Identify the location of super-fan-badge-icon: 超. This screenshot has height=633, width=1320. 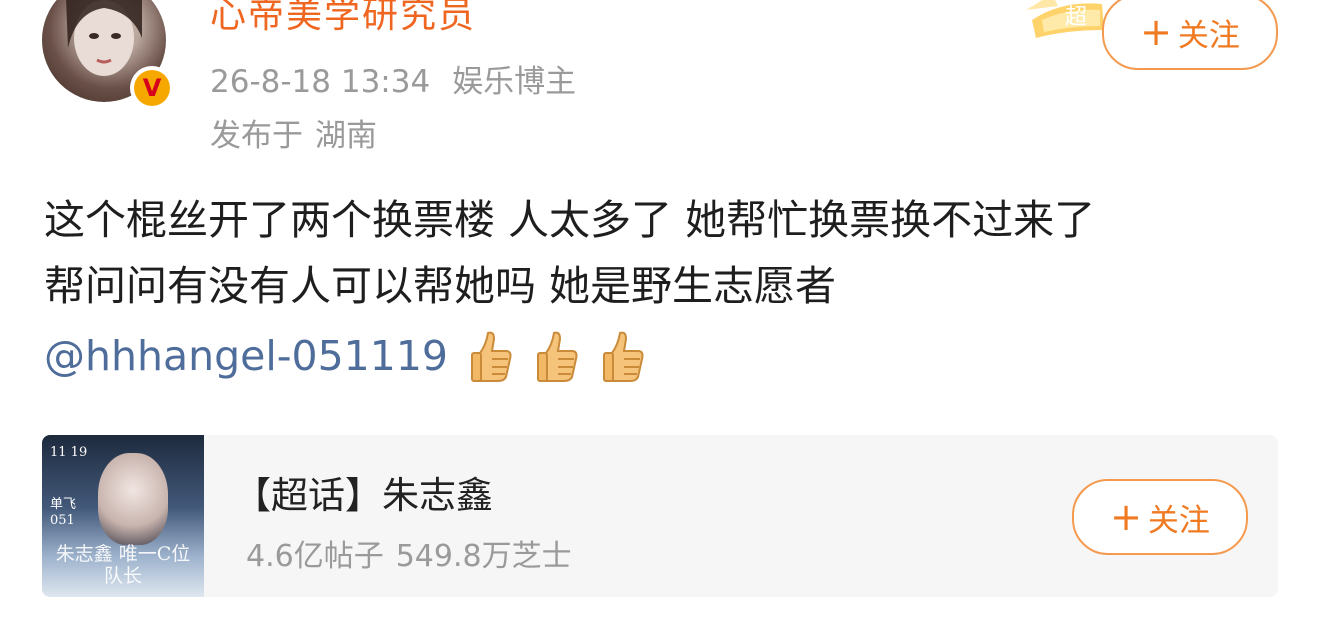
(1067, 21).